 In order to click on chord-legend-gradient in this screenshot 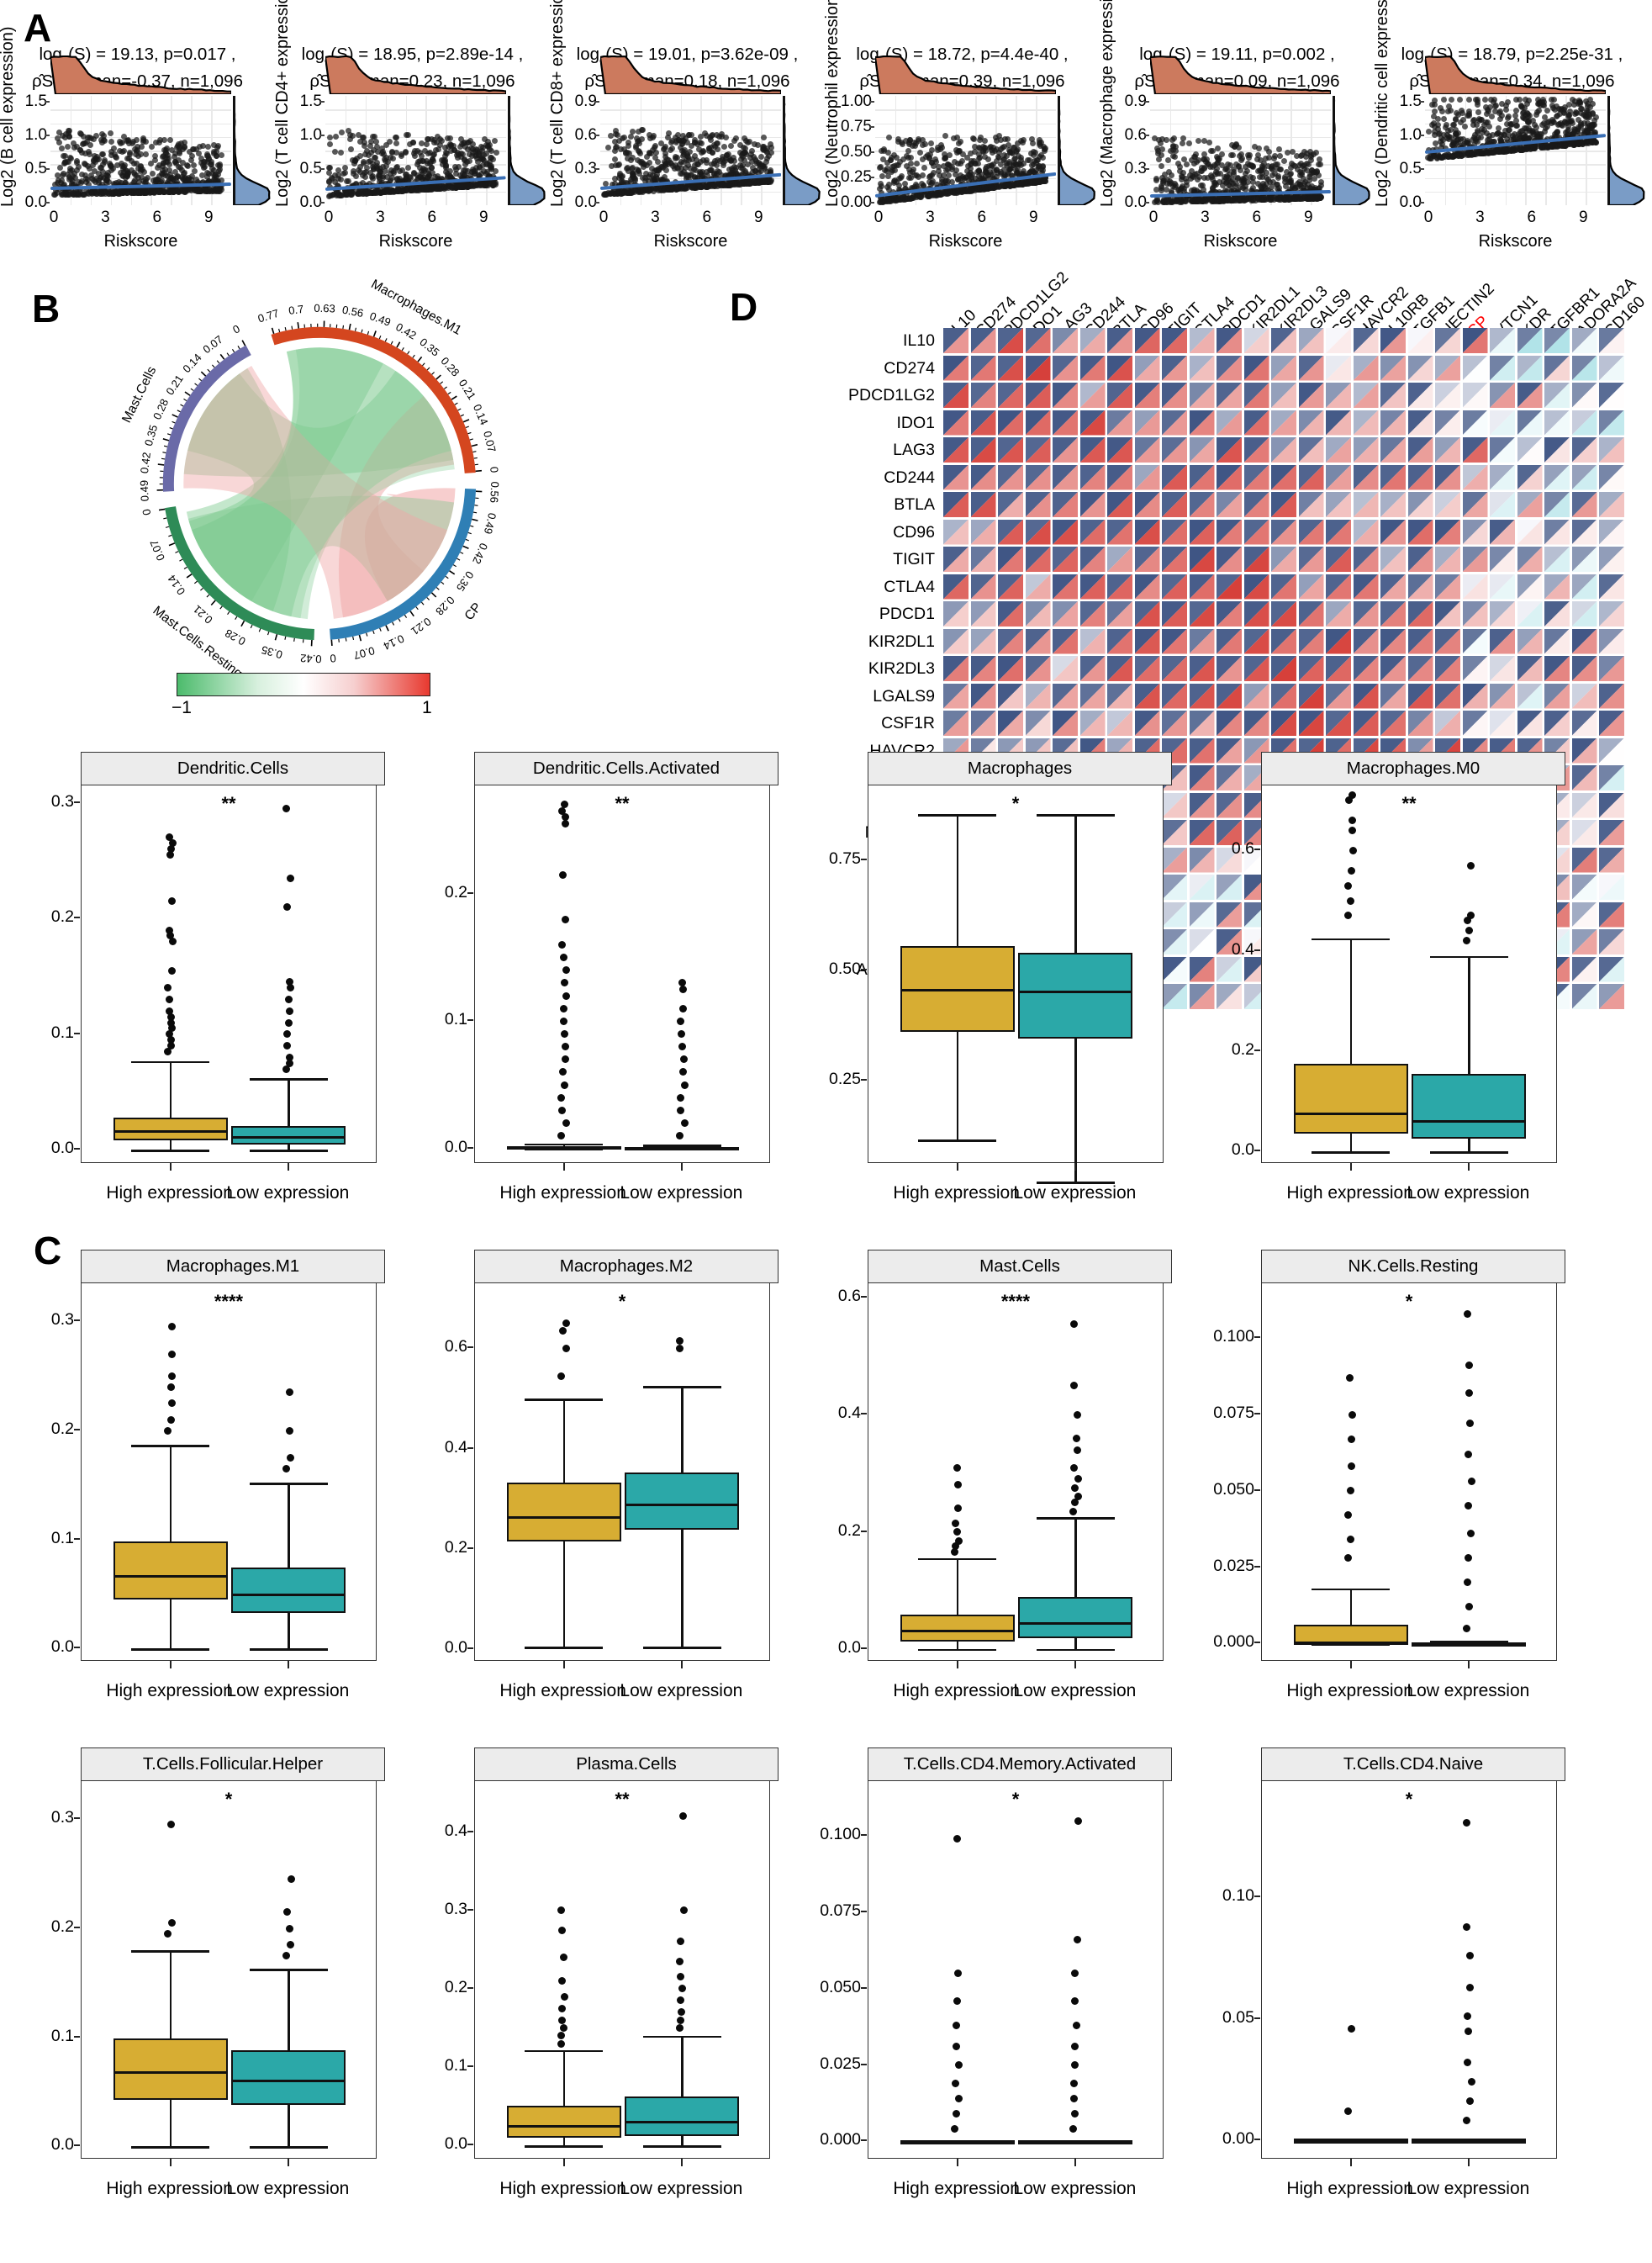, I will do `click(303, 684)`.